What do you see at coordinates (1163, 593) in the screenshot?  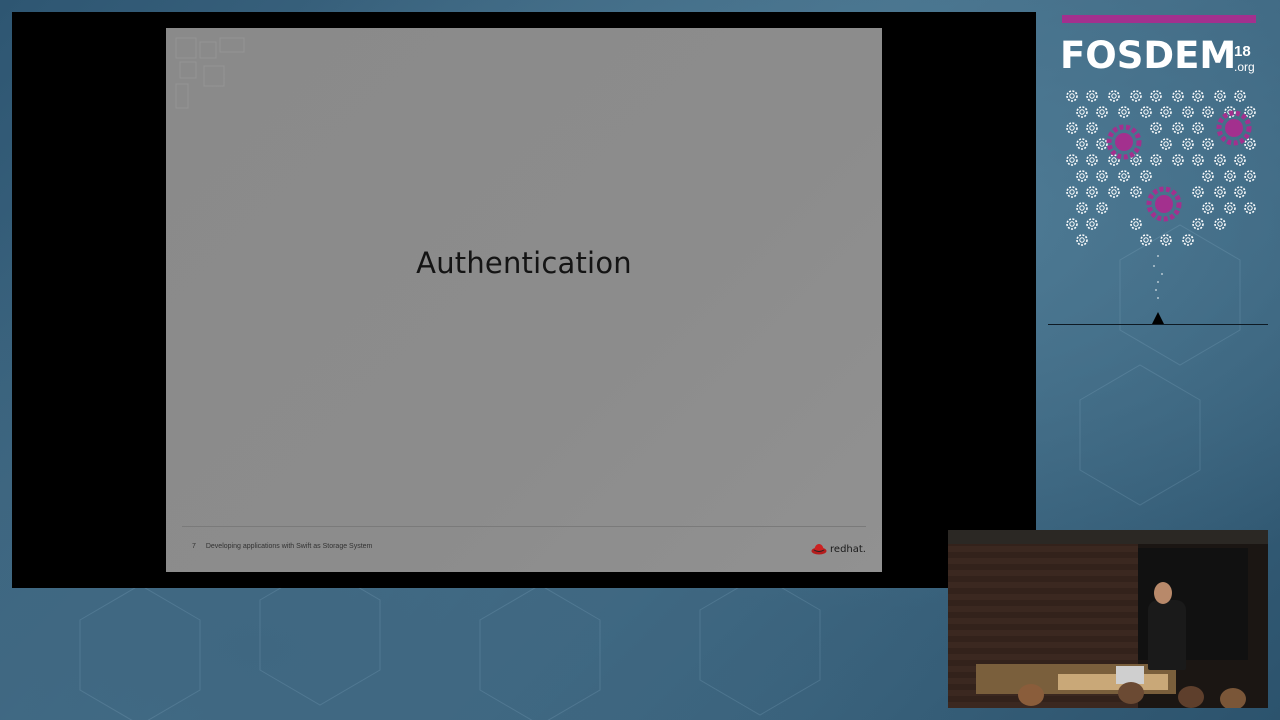 I see `camera-speaker-head` at bounding box center [1163, 593].